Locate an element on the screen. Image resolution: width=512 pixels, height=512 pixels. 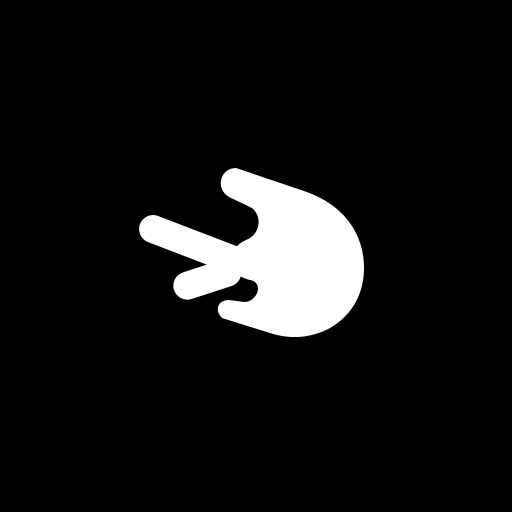
comet-logo-icon is located at coordinates (251, 253).